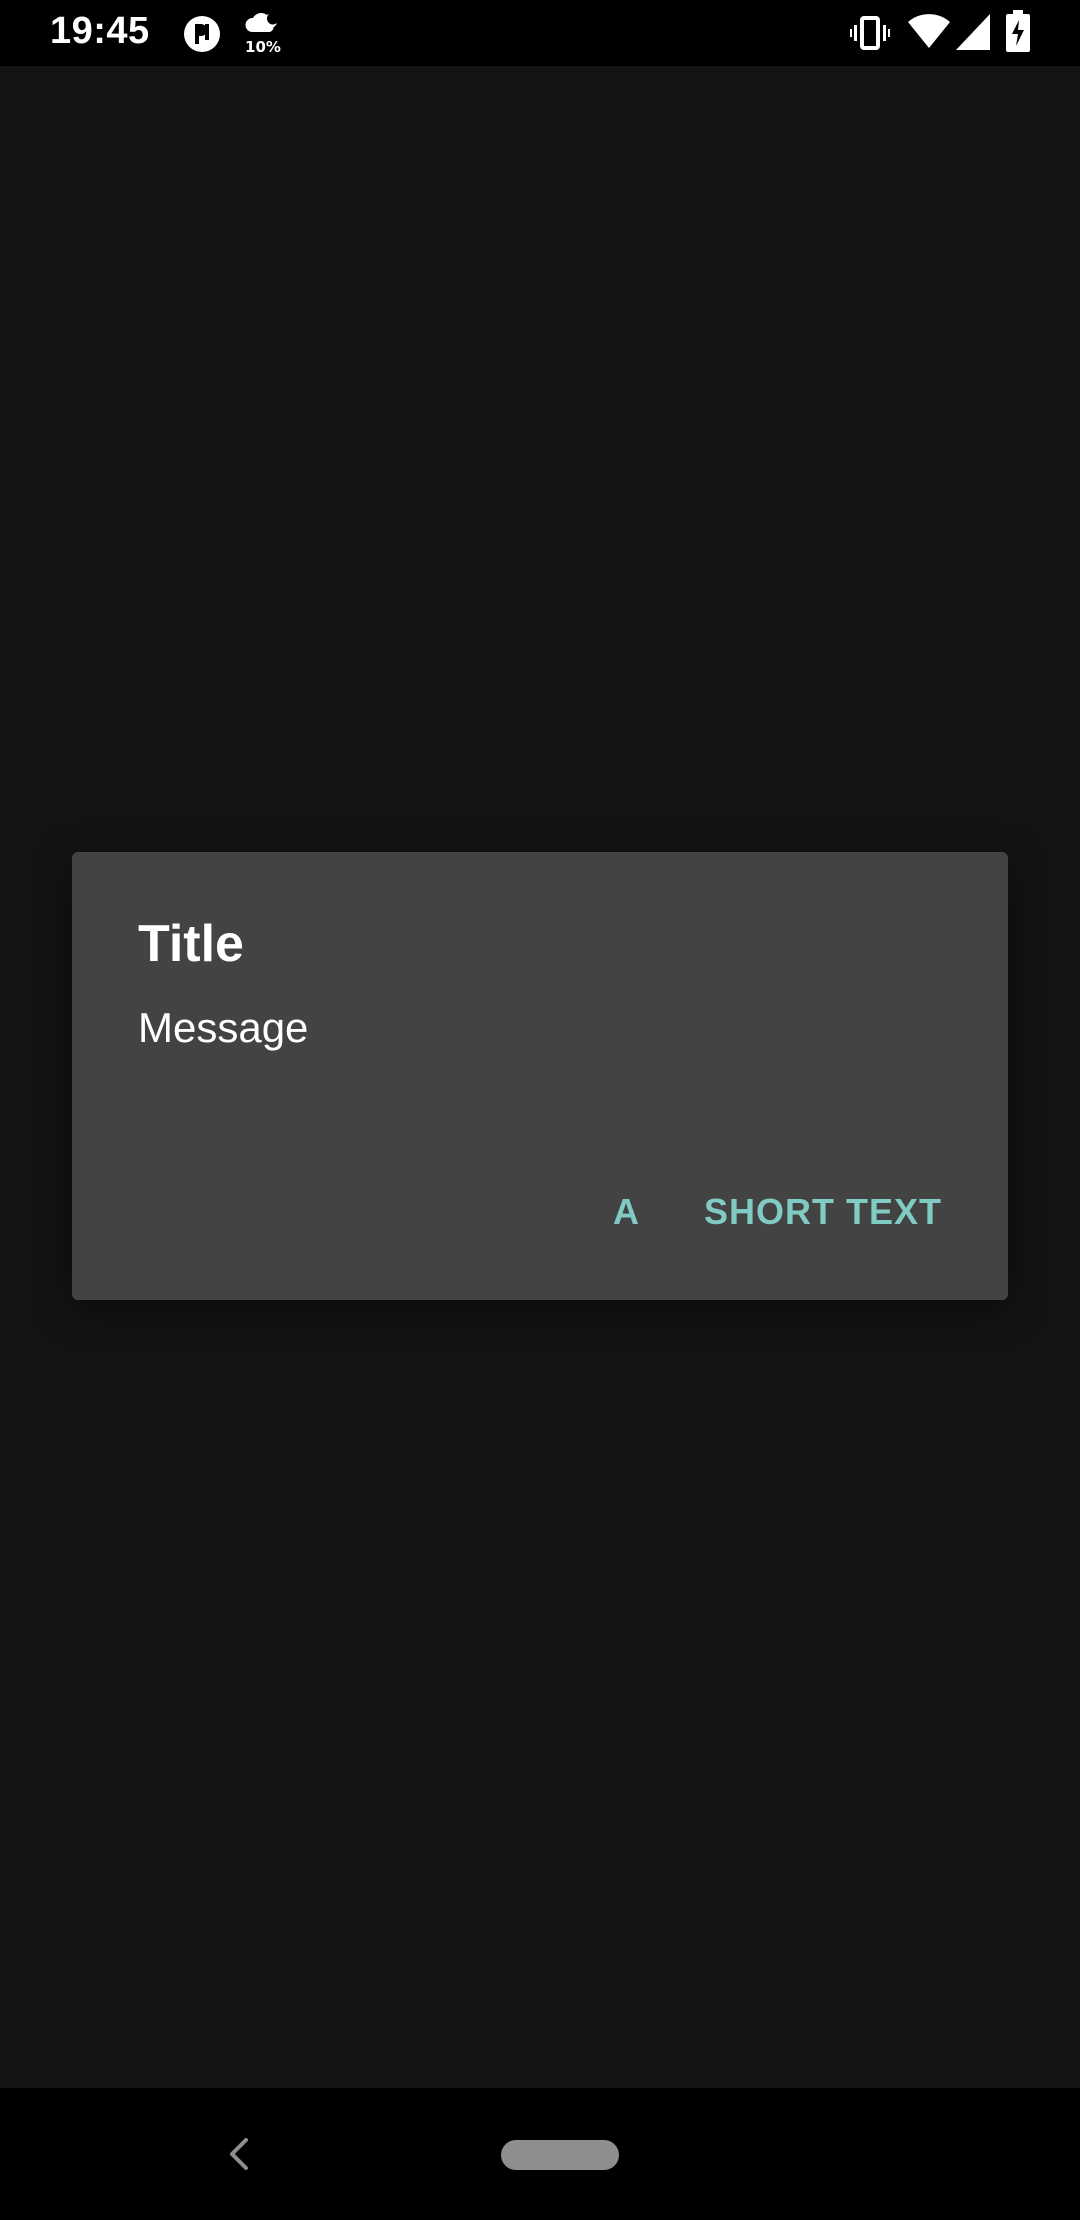  I want to click on weather-percent: 10%, so click(263, 47).